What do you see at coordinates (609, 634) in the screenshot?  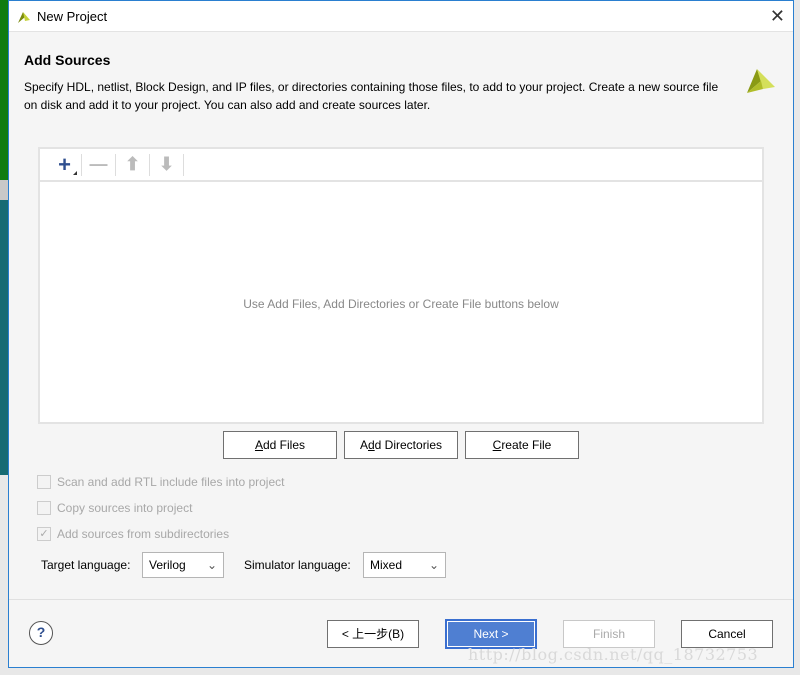 I see `finish-button: Finish` at bounding box center [609, 634].